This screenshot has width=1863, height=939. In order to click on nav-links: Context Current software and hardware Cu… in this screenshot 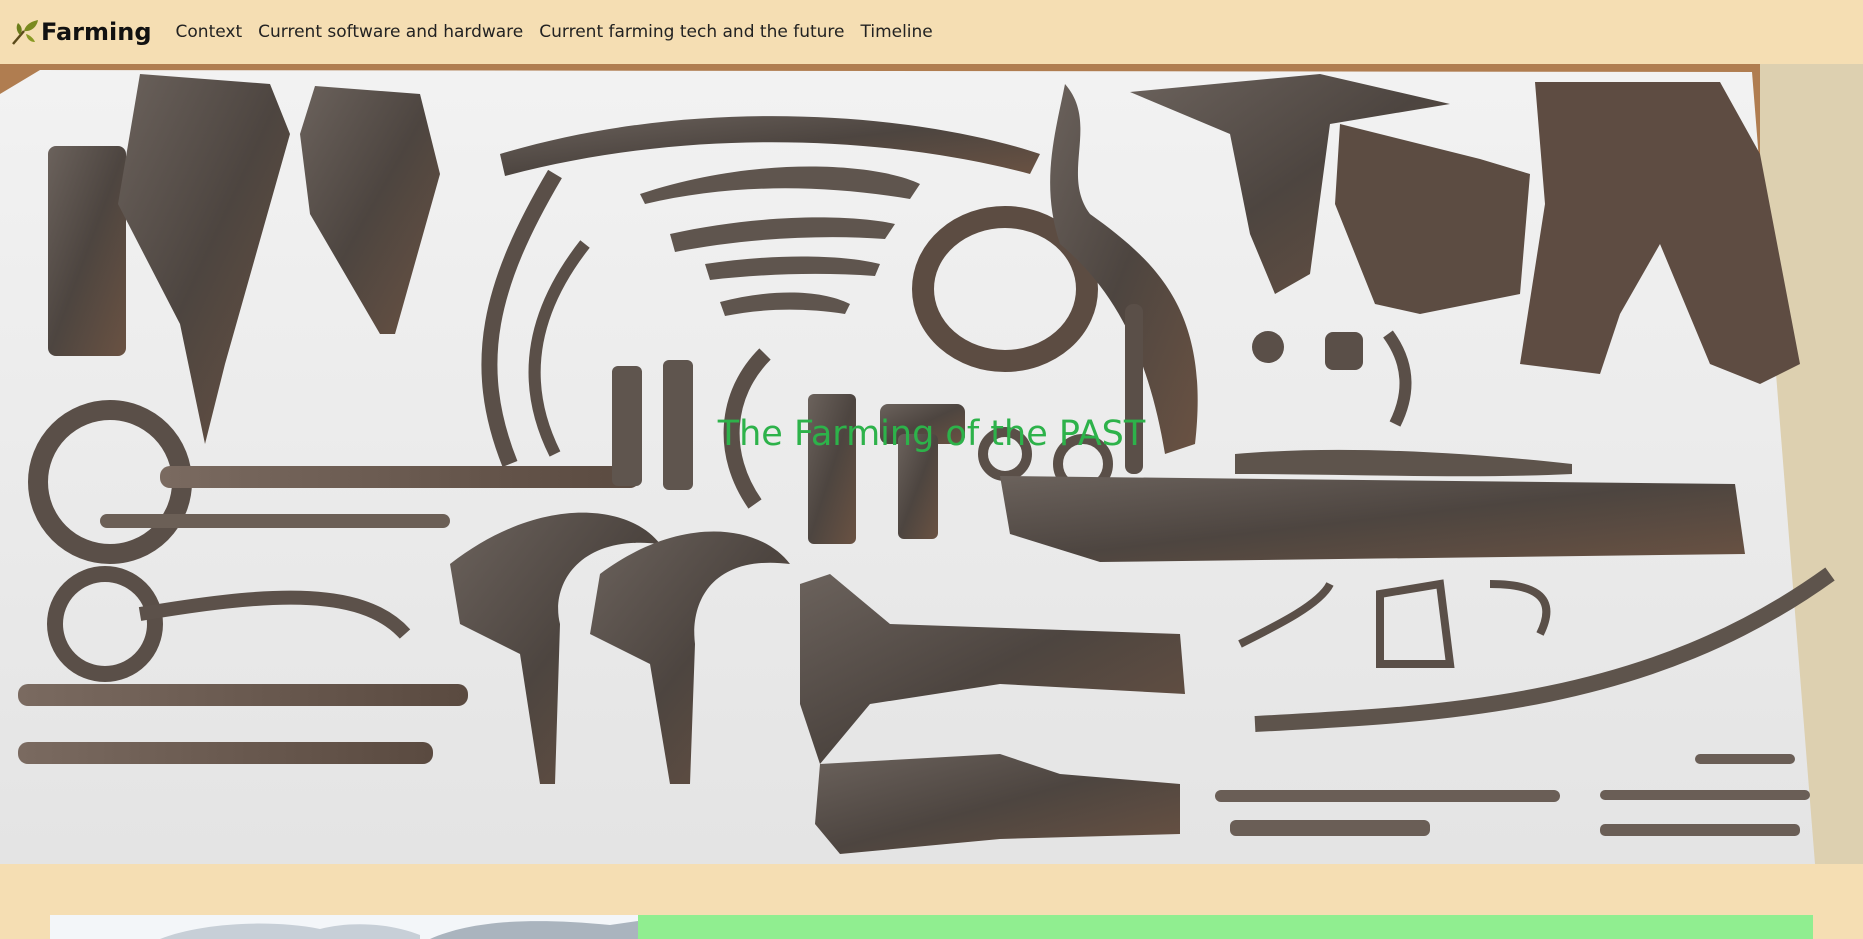, I will do `click(562, 32)`.